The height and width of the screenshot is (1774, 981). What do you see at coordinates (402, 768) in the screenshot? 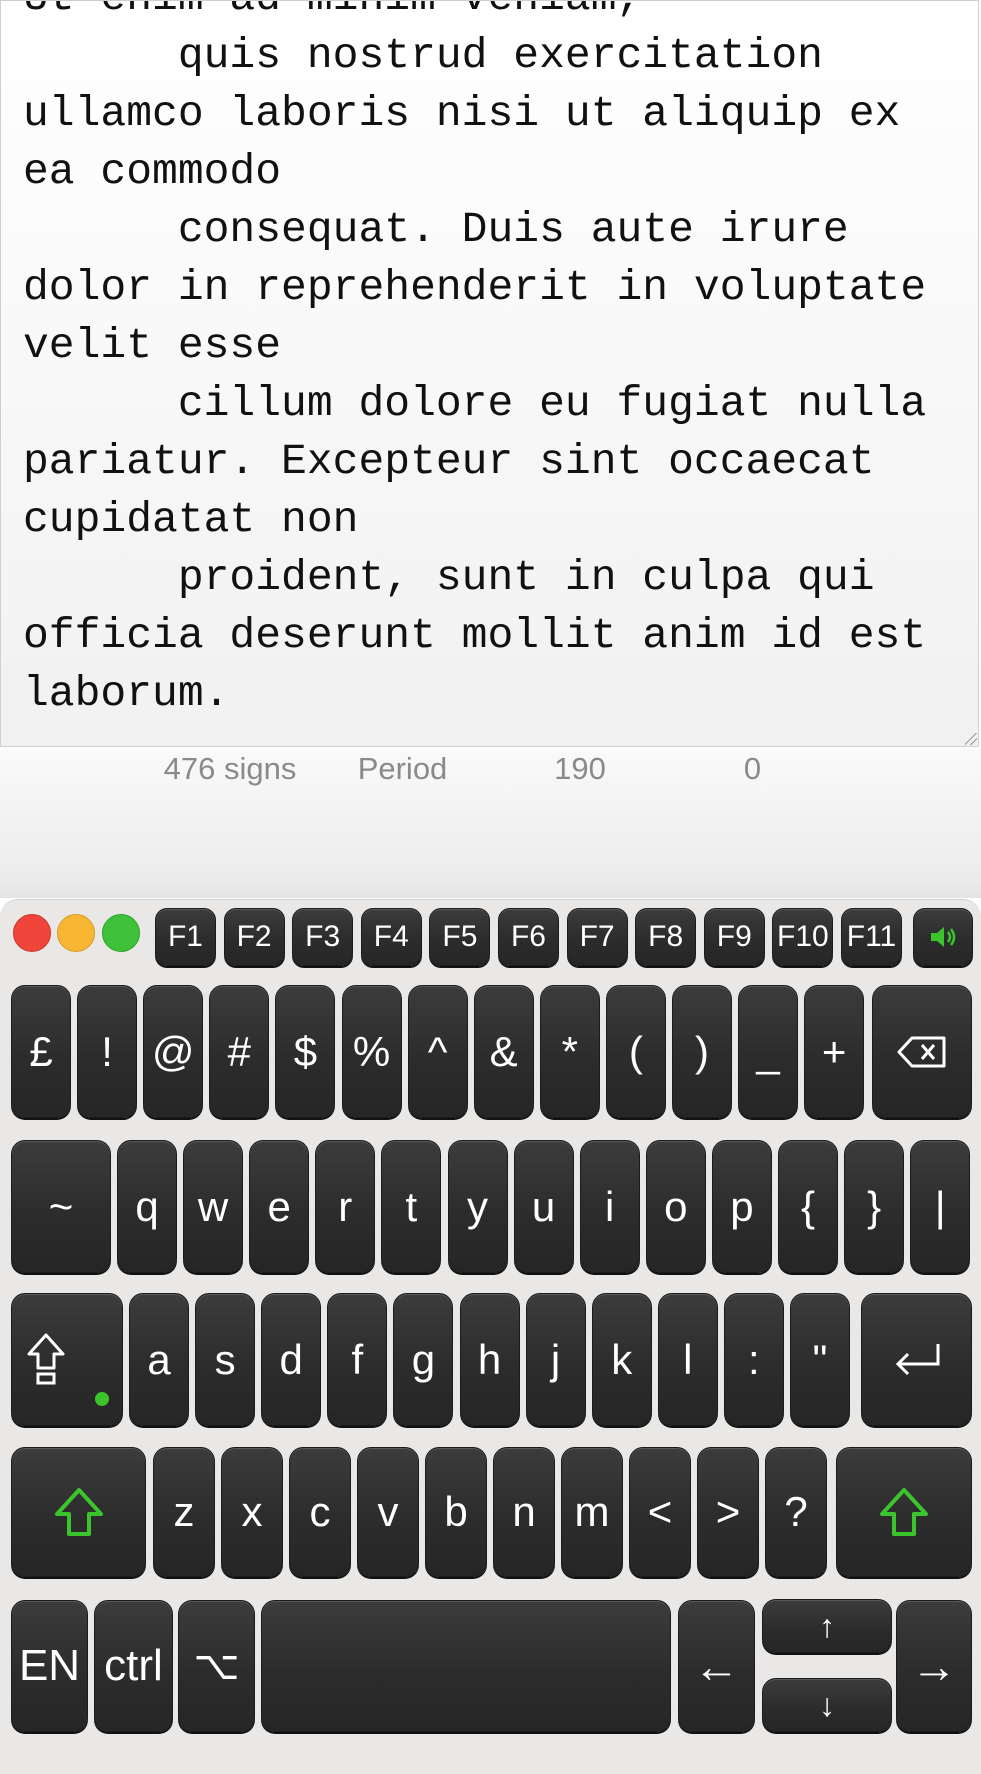
I see `mode-label: Period` at bounding box center [402, 768].